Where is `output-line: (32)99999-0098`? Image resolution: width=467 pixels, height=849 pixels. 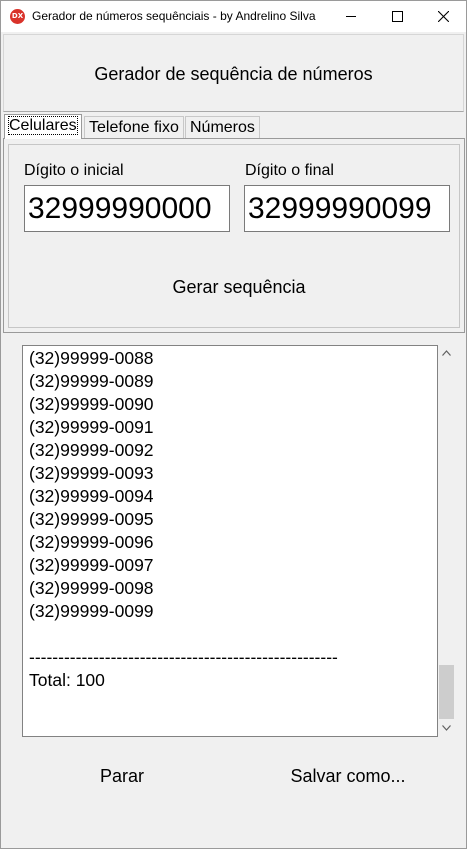 output-line: (32)99999-0098 is located at coordinates (91, 588).